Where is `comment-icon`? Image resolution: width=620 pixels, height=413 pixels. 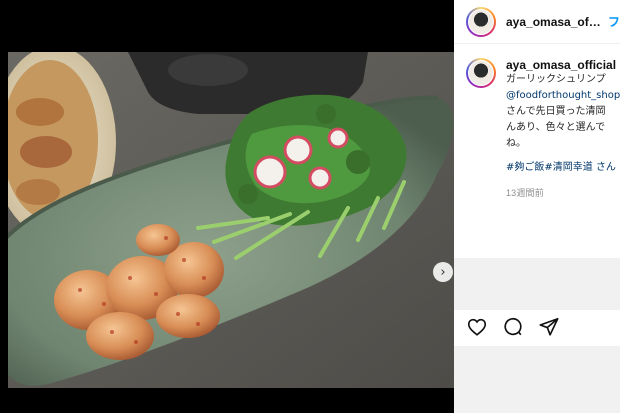 comment-icon is located at coordinates (513, 327).